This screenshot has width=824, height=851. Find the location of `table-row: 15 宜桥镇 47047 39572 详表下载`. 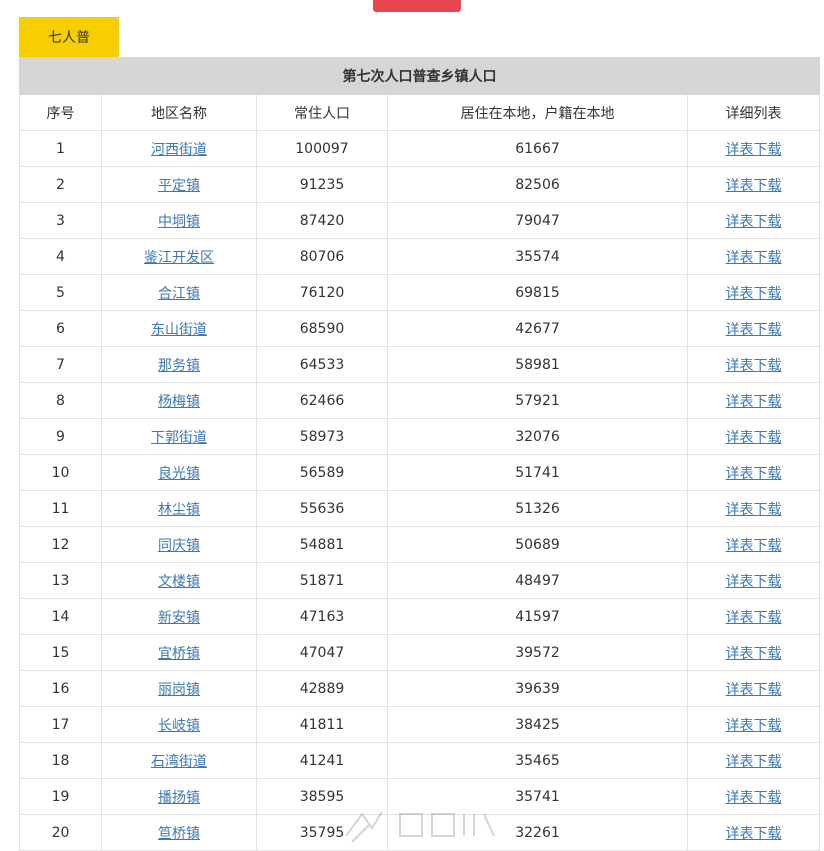

table-row: 15 宜桥镇 47047 39572 详表下载 is located at coordinates (419, 652).